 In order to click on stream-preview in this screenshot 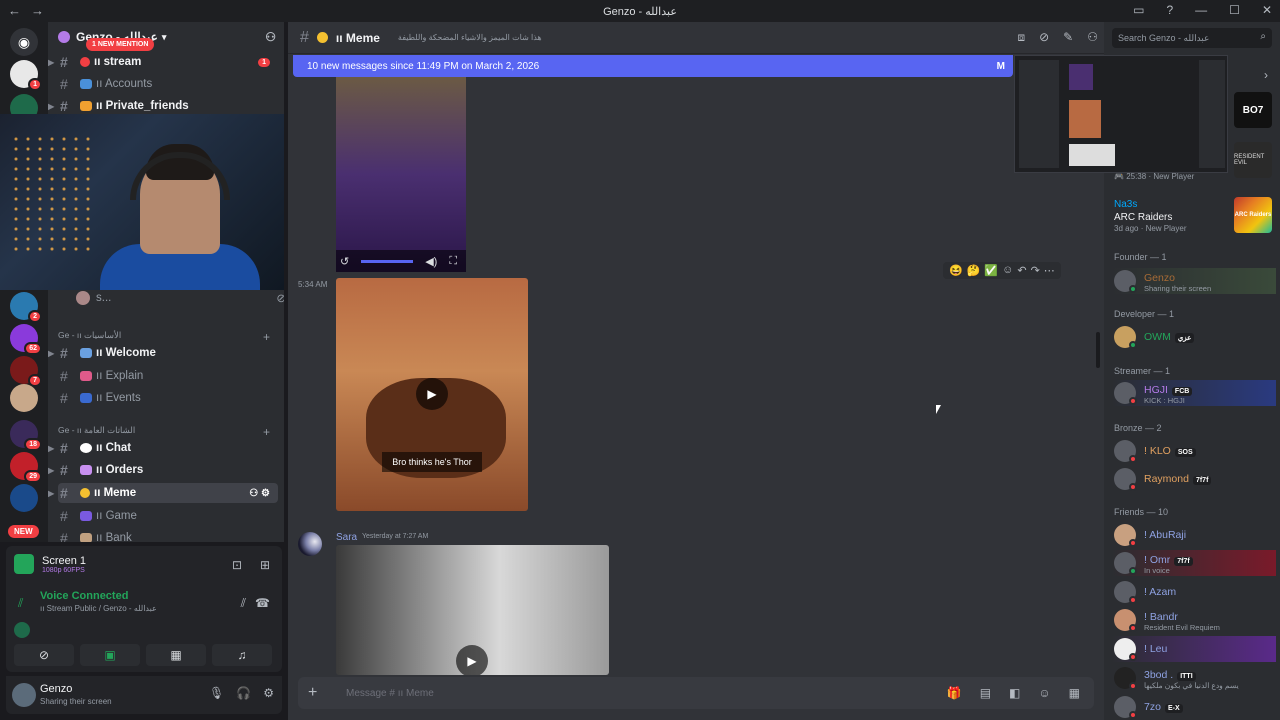, I will do `click(1121, 114)`.